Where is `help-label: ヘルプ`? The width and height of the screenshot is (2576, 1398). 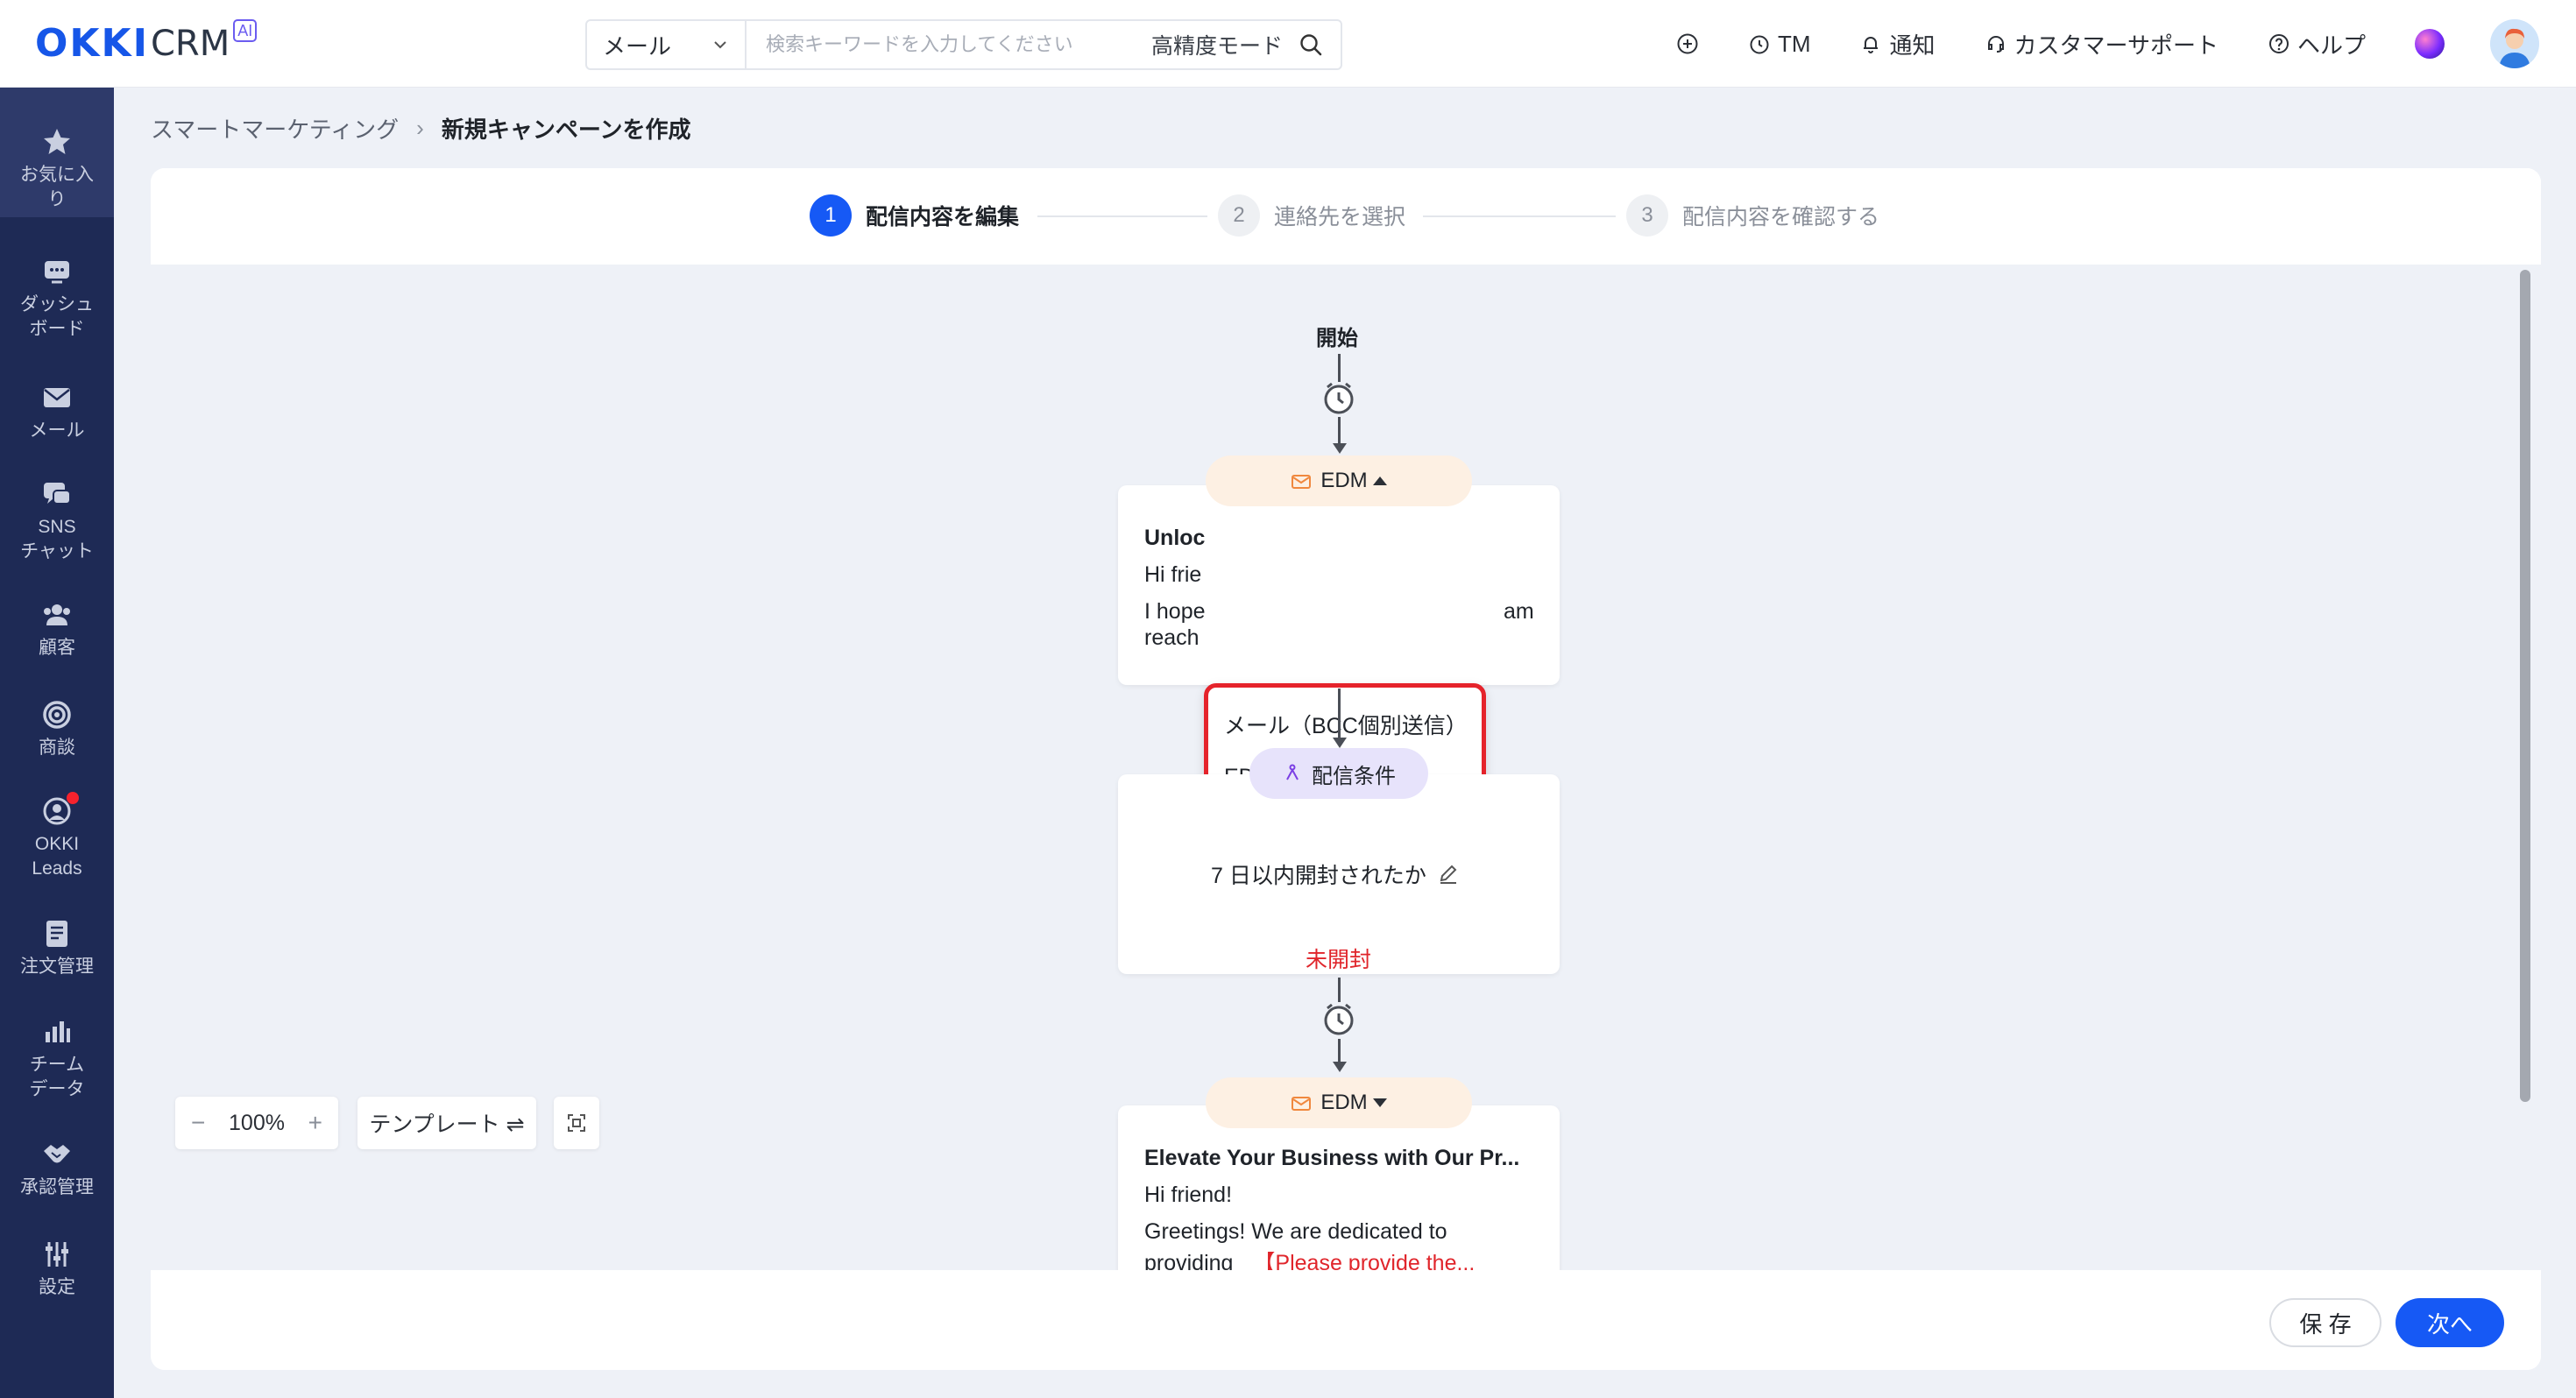 help-label: ヘルプ is located at coordinates (2331, 45).